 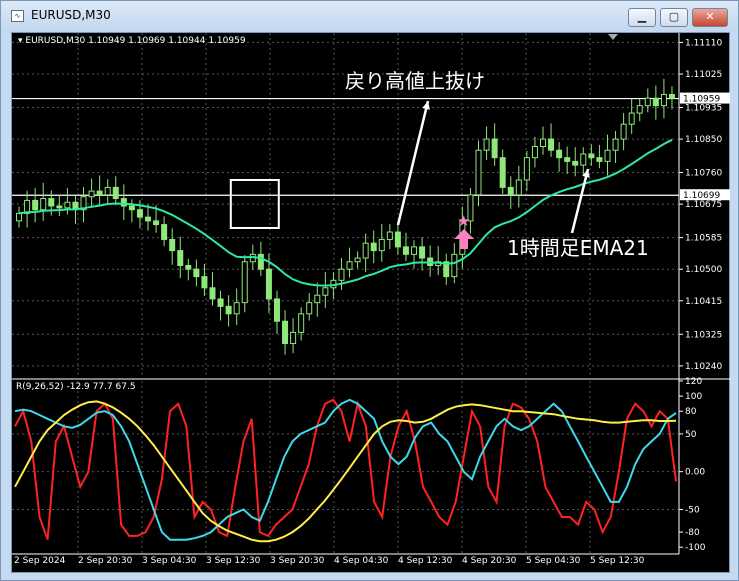 What do you see at coordinates (17, 16) in the screenshot?
I see `mt4-chart-icon: ∿` at bounding box center [17, 16].